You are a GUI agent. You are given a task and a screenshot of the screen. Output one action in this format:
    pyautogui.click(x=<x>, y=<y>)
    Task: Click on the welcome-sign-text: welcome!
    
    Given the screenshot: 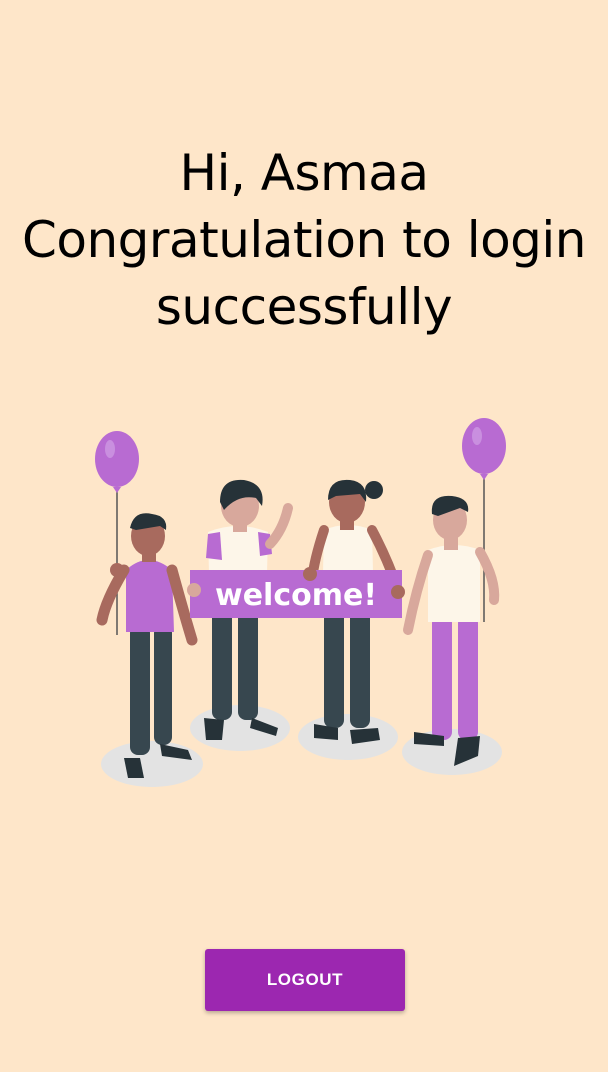 What is the action you would take?
    pyautogui.click(x=296, y=595)
    